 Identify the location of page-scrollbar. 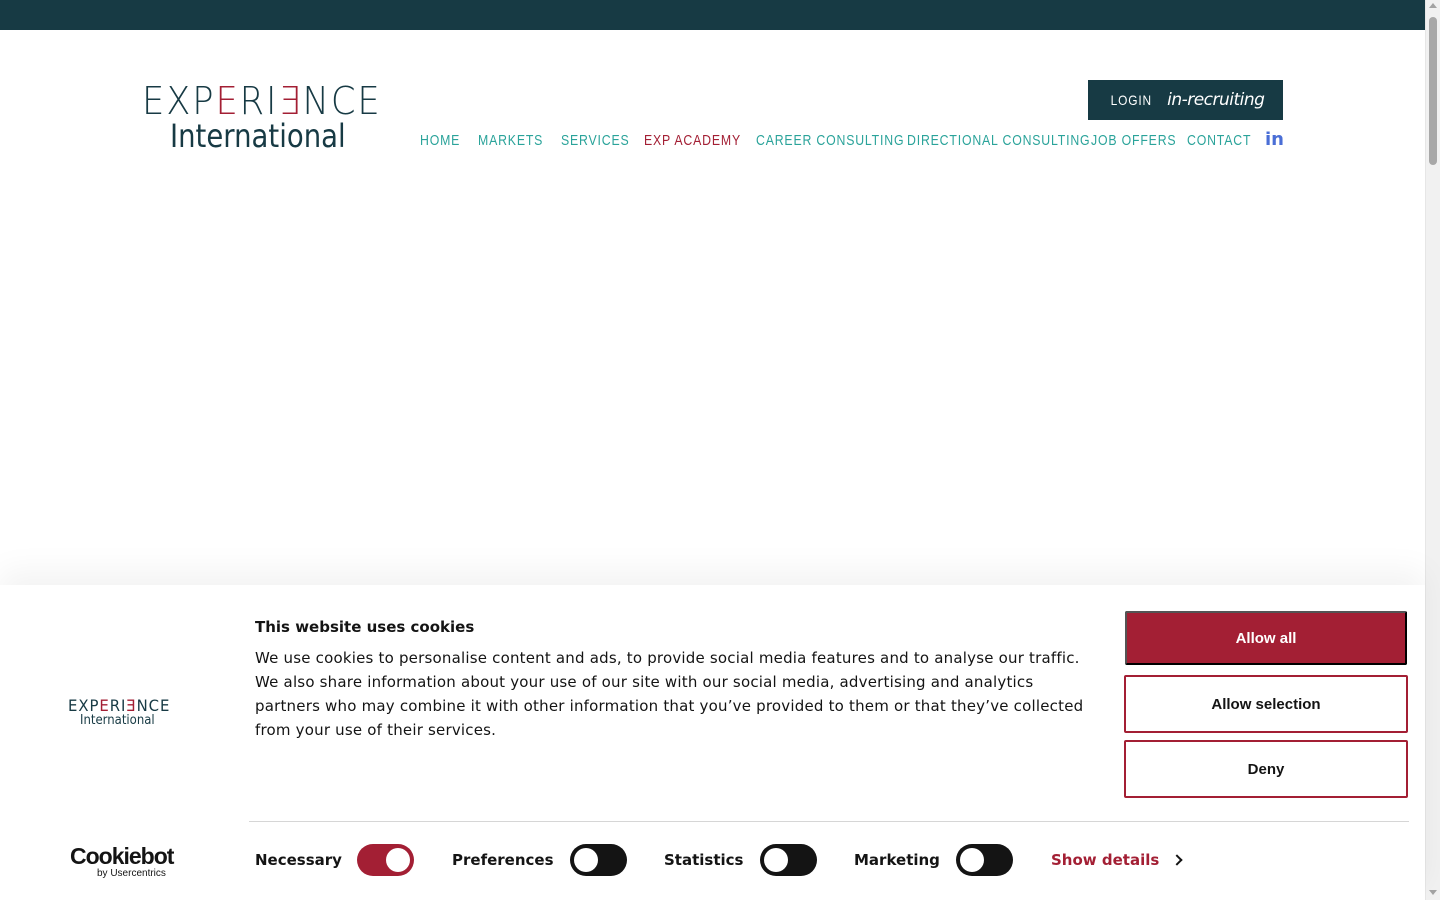
(1432, 450).